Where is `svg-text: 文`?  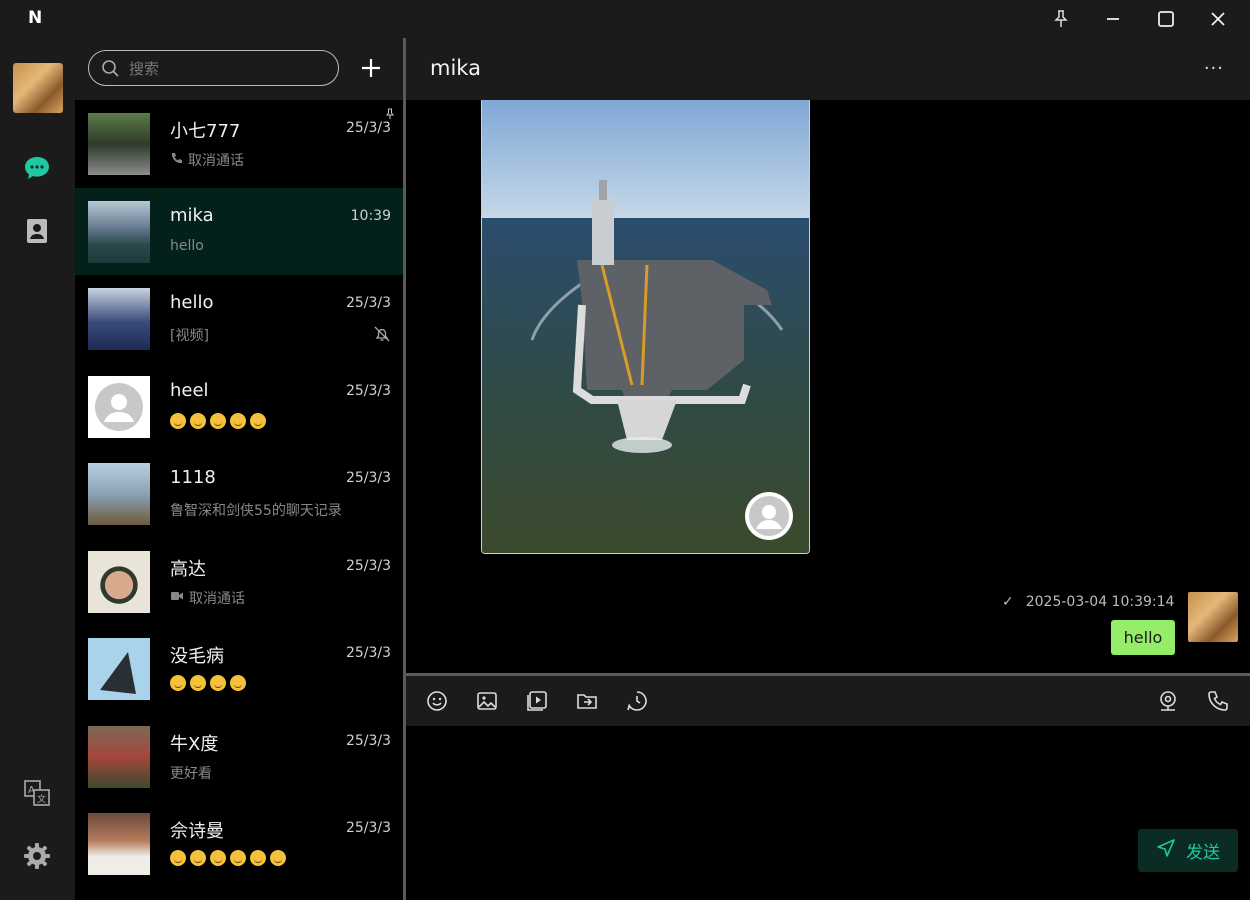
svg-text: 文 is located at coordinates (41, 799).